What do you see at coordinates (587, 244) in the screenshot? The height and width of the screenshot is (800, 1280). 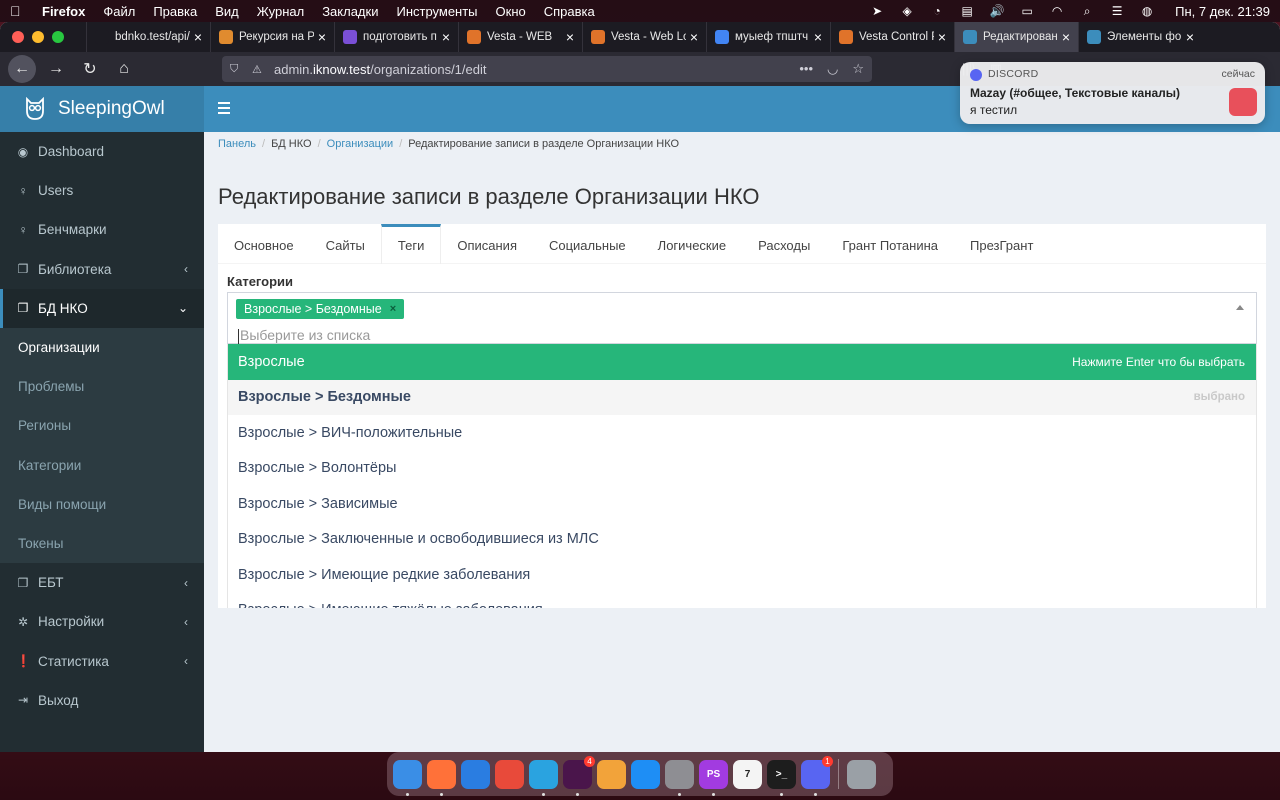 I see `form-tab: Социальные` at bounding box center [587, 244].